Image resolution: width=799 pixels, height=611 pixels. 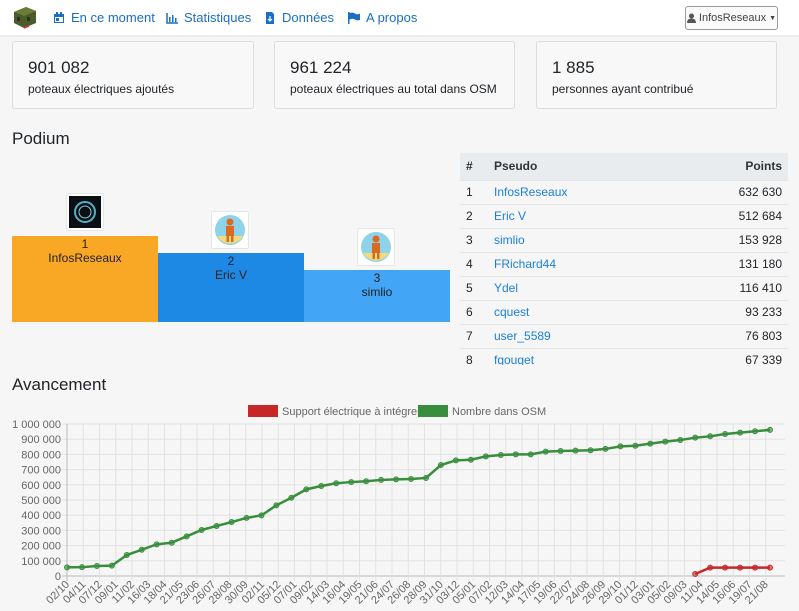 What do you see at coordinates (41, 516) in the screenshot?
I see `y-tick-label: 400 000` at bounding box center [41, 516].